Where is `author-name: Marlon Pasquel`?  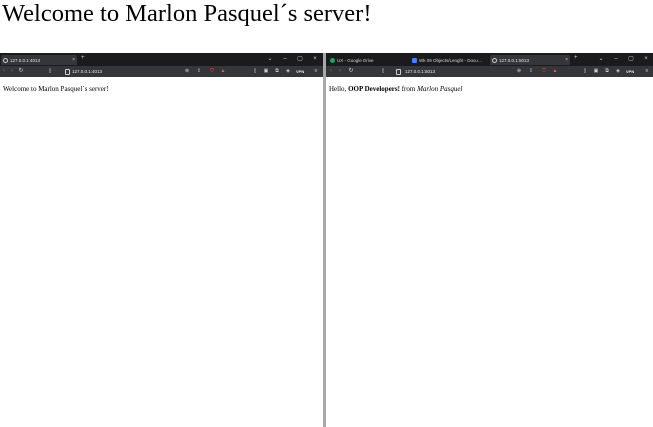 author-name: Marlon Pasquel is located at coordinates (440, 89).